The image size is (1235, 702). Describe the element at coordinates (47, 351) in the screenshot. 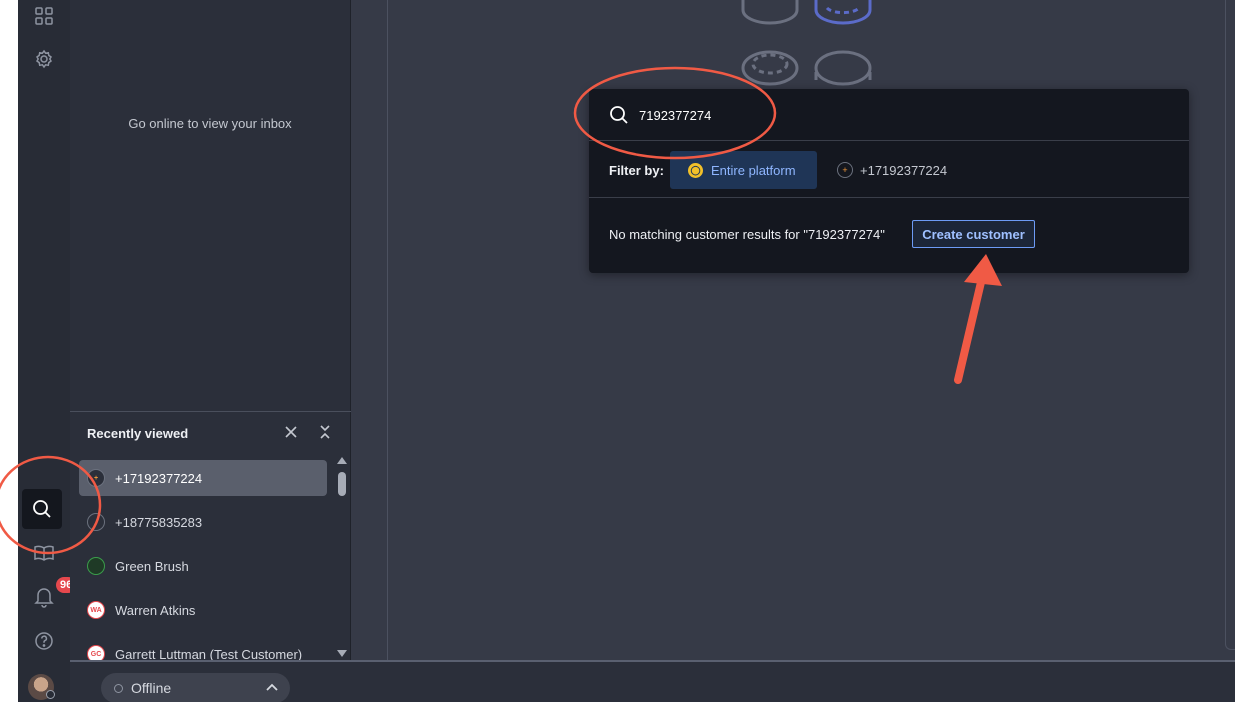

I see `left-rail: 96` at that location.